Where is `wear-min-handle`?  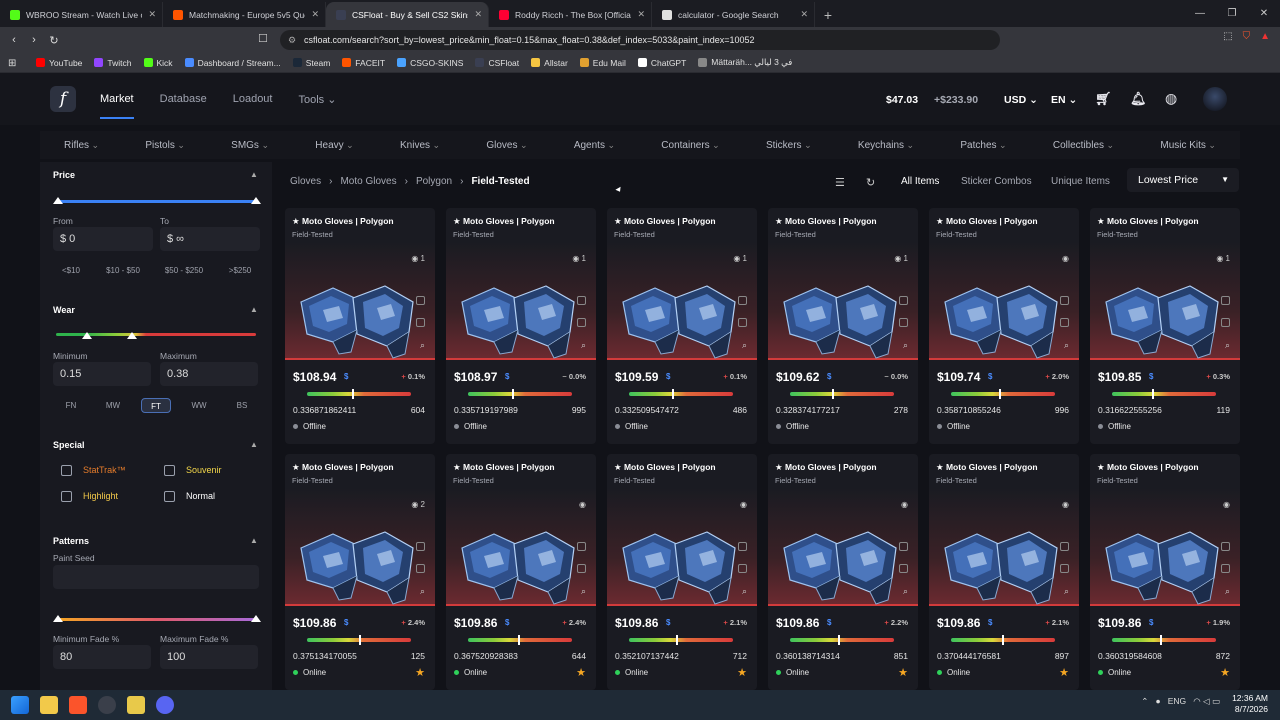 wear-min-handle is located at coordinates (87, 335).